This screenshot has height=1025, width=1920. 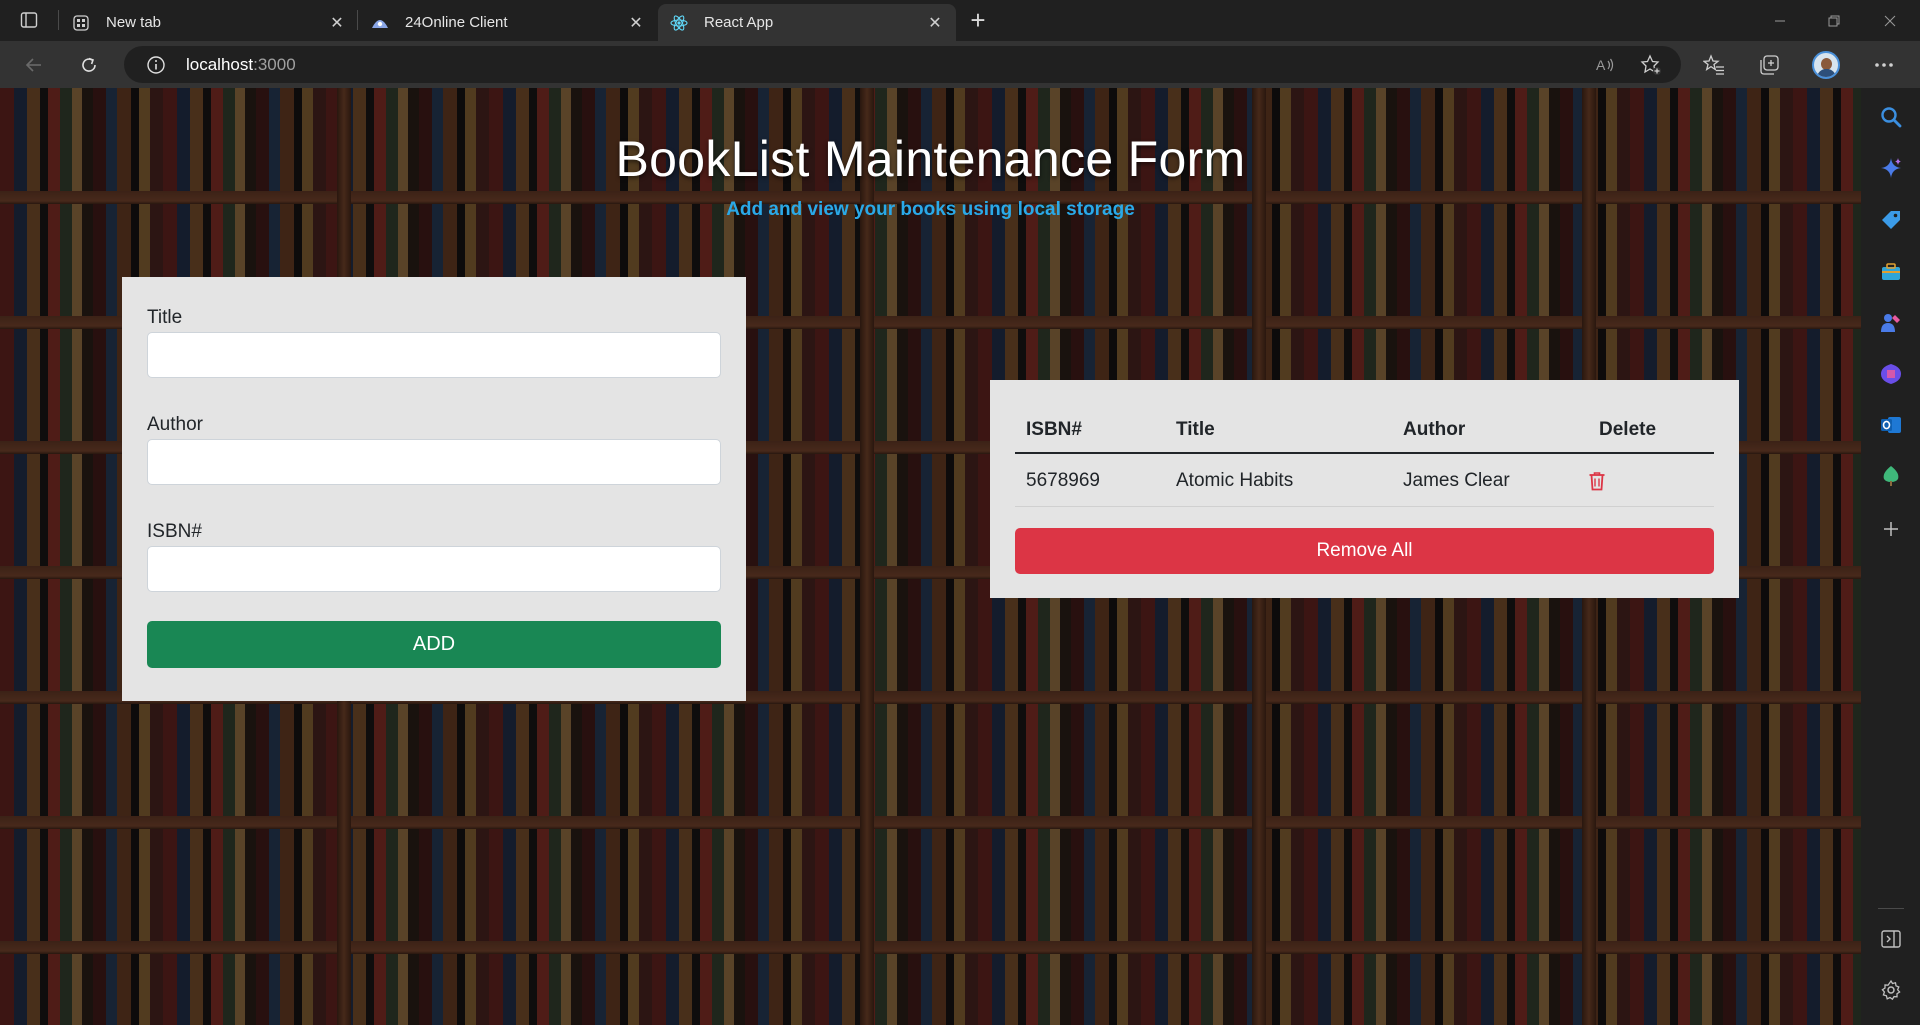 I want to click on newtab-icon, so click(x=81, y=23).